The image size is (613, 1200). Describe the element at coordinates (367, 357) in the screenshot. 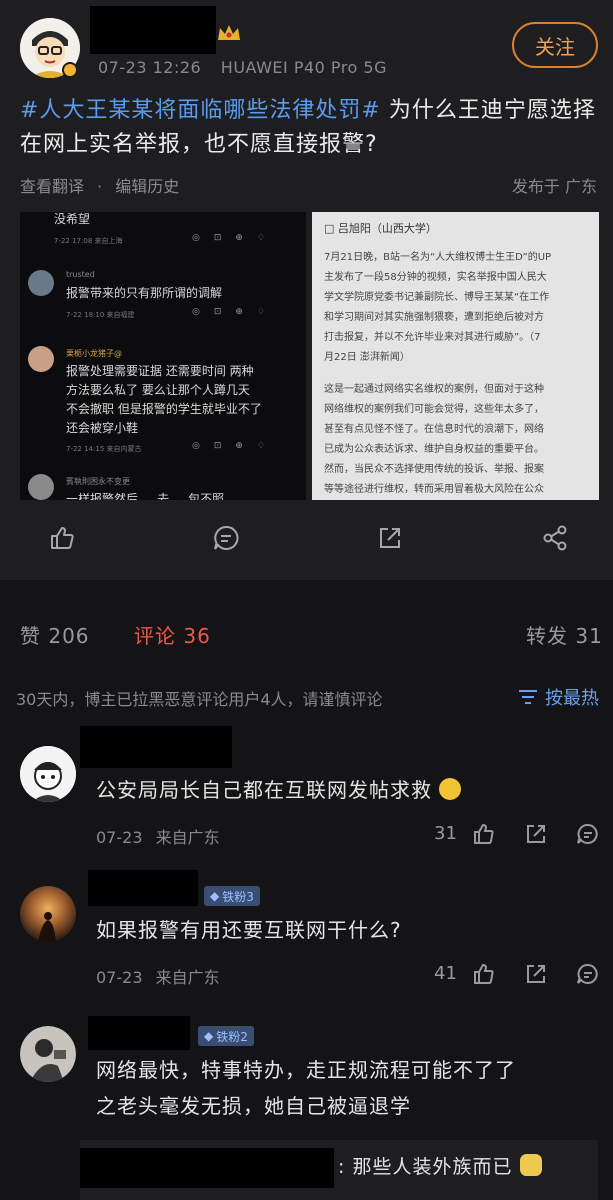

I see `article-line: 月22日 澎湃新闻）` at that location.